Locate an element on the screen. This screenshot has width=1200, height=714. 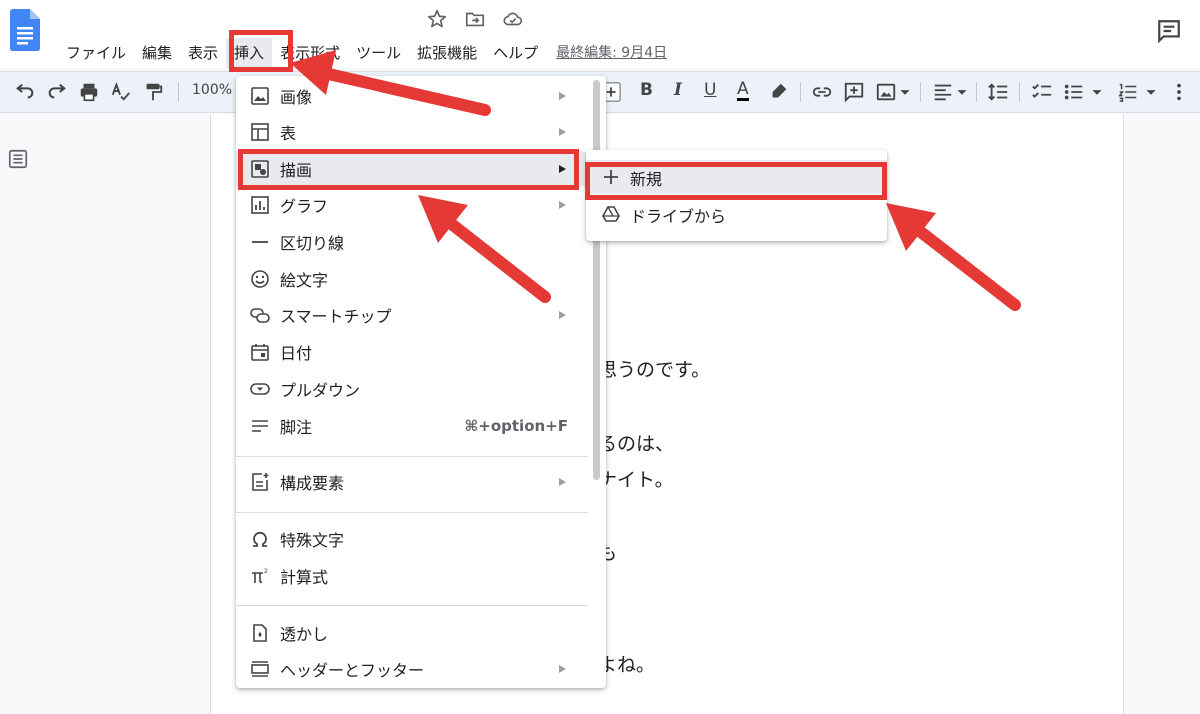
menu-tools: ツール is located at coordinates (378, 53).